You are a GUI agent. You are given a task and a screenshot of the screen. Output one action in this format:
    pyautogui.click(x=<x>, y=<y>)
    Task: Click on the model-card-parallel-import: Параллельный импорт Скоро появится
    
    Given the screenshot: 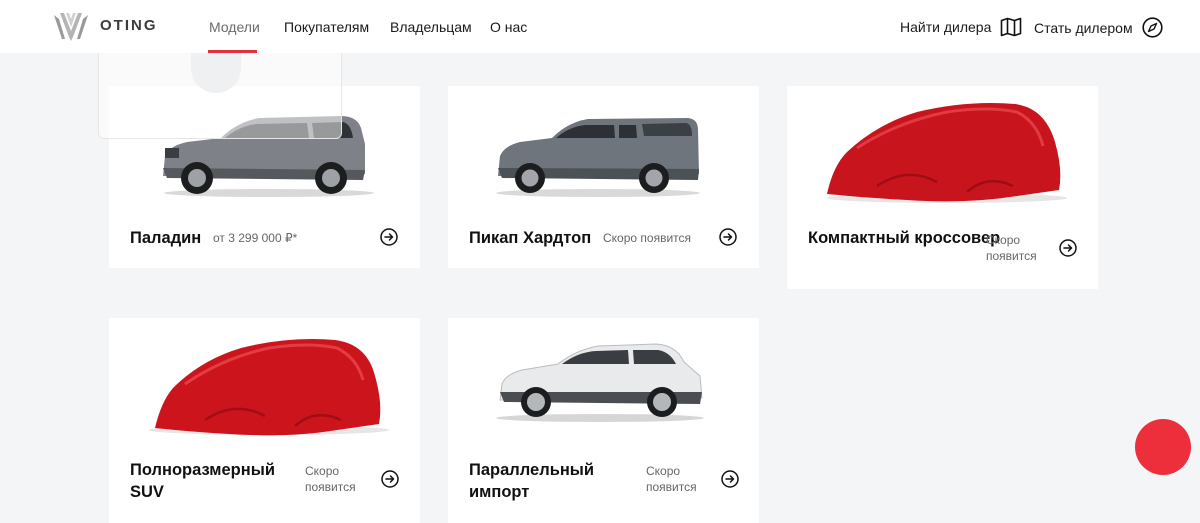 What is the action you would take?
    pyautogui.click(x=603, y=420)
    